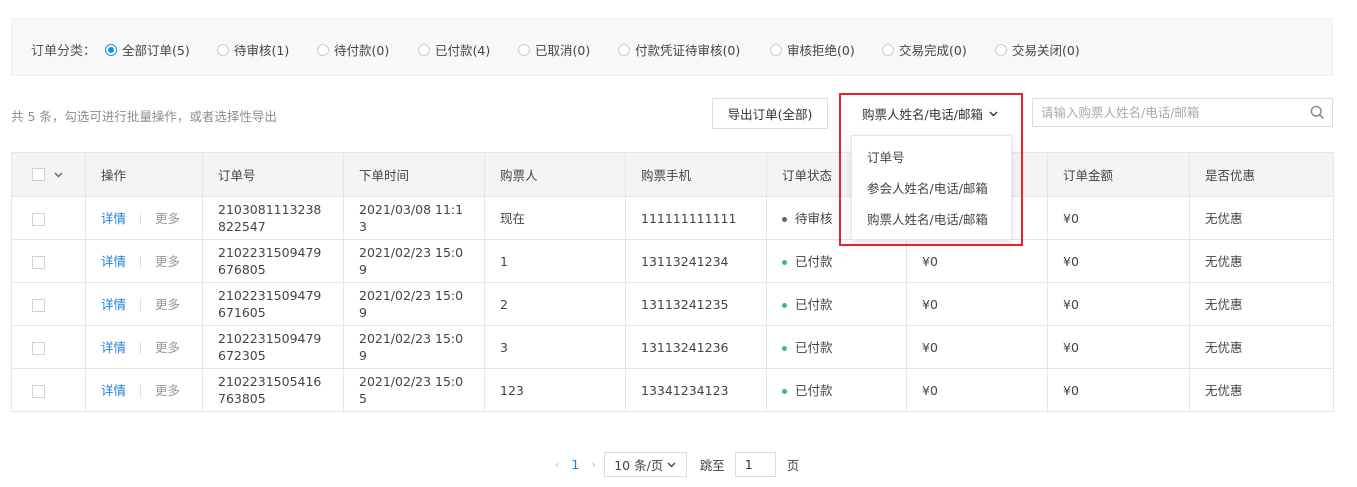 The image size is (1357, 487). I want to click on filter-radio-label: 交易完成(0), so click(933, 50).